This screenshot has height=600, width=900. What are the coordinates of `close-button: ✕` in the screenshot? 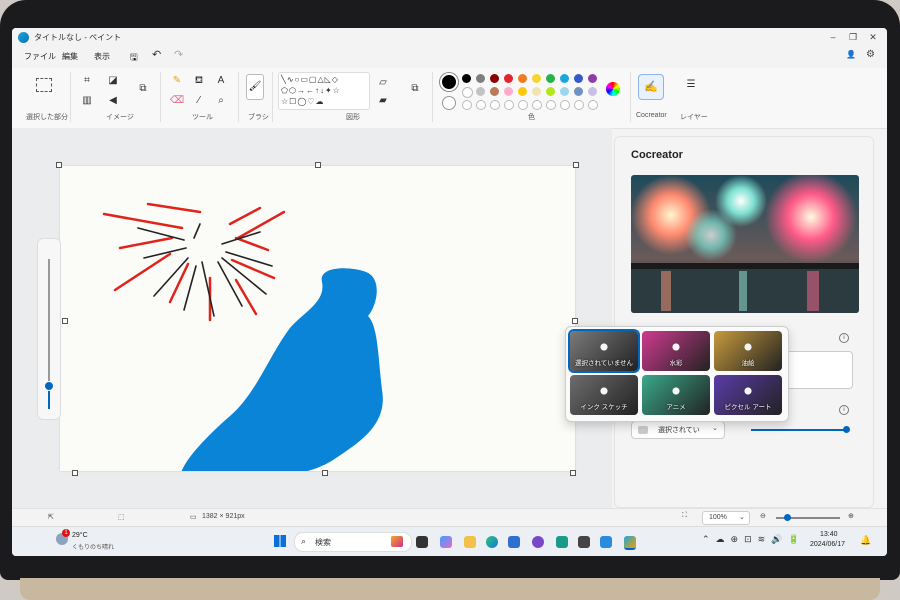 It's located at (873, 37).